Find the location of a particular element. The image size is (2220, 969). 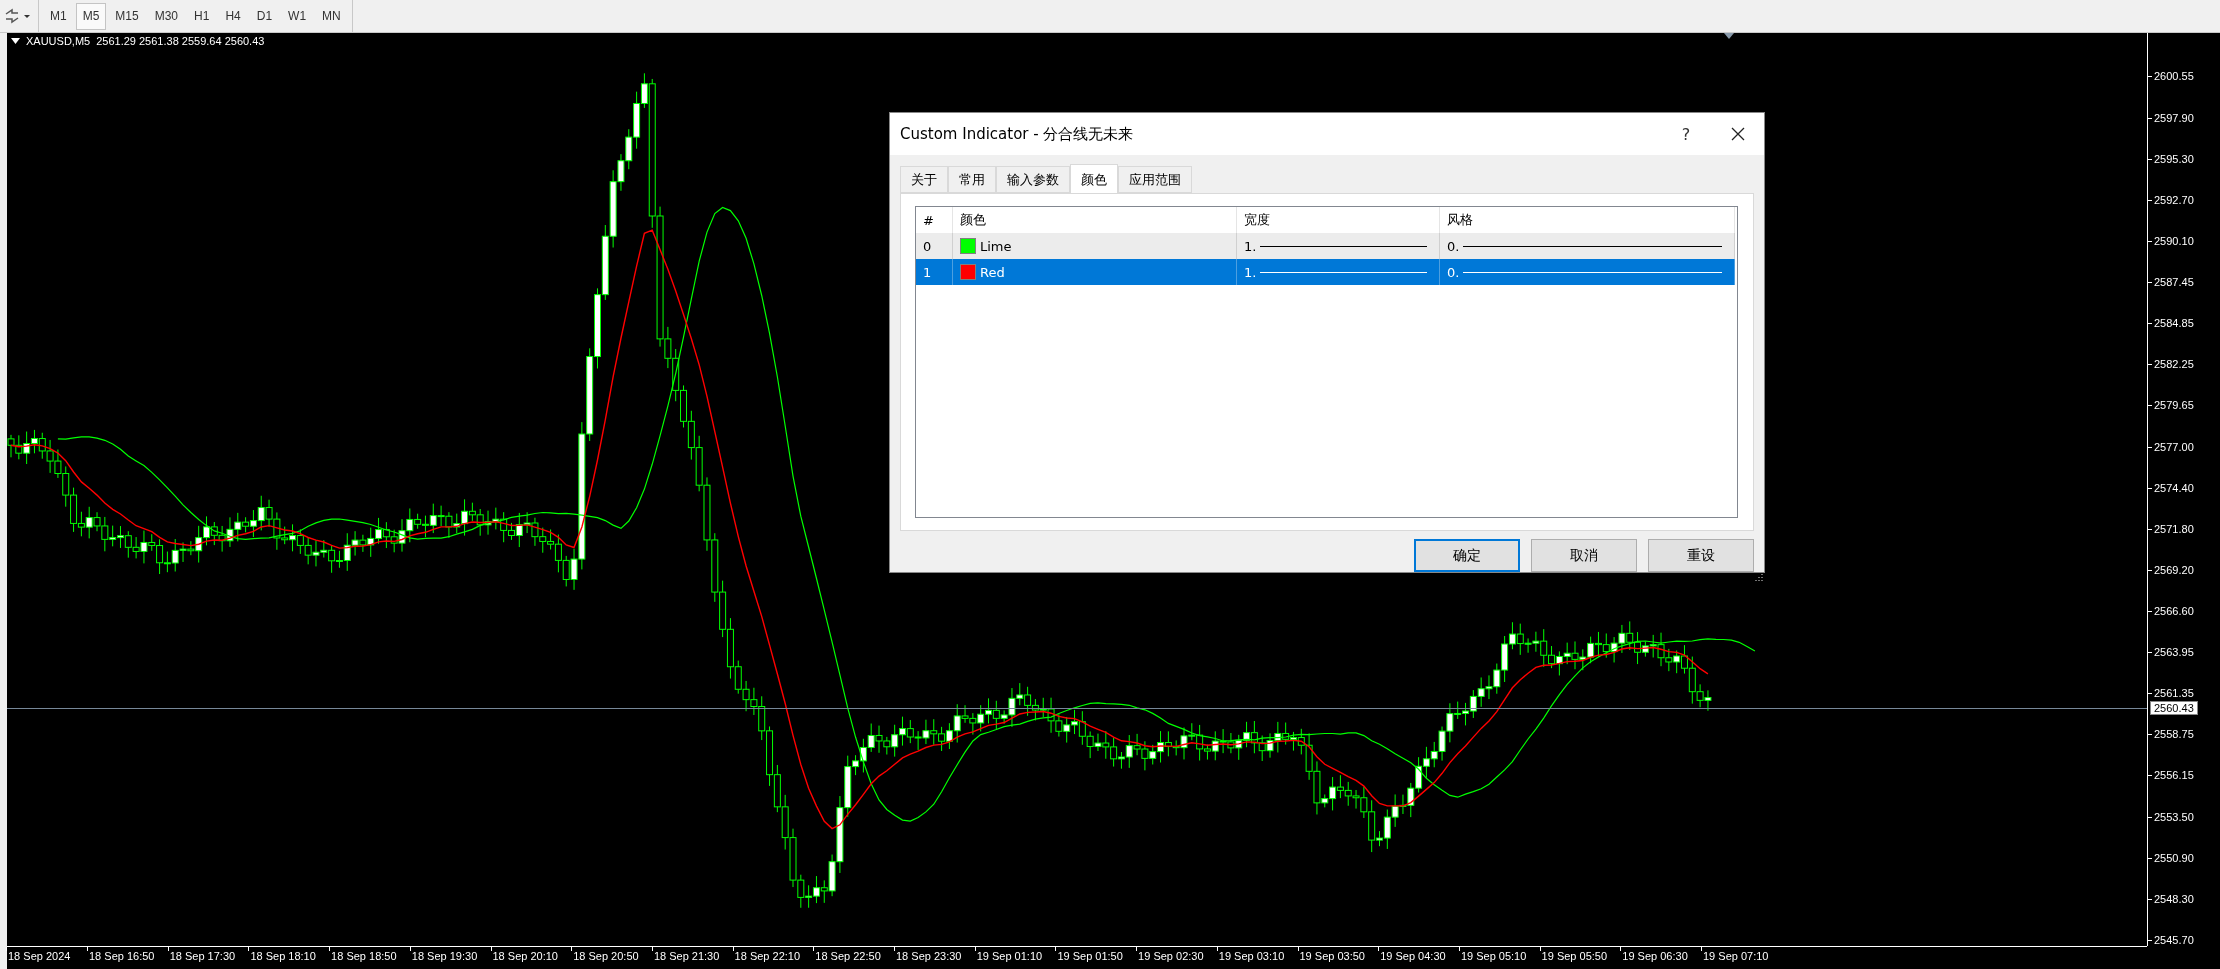

timeframe-button: MN is located at coordinates (331, 16).